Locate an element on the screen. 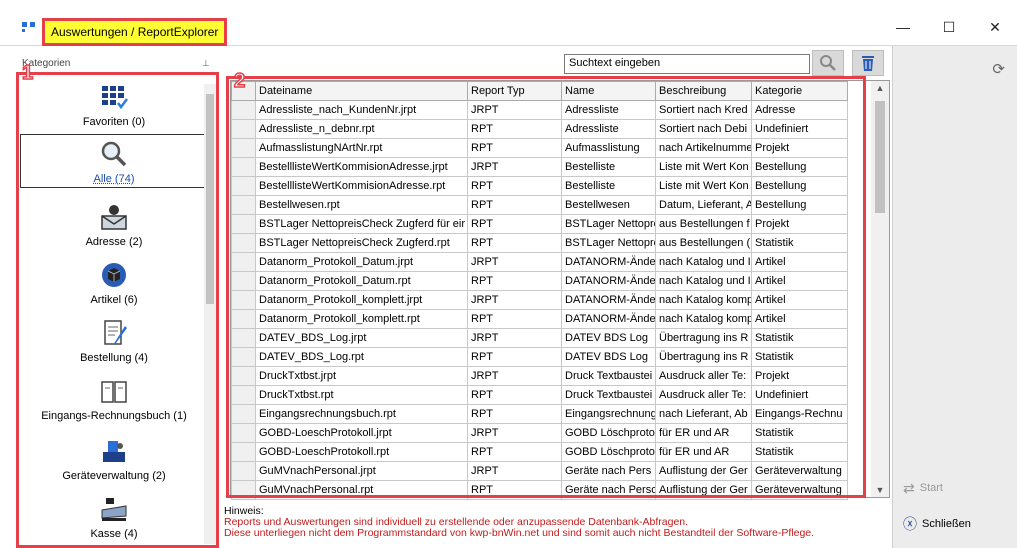 Image resolution: width=1017 pixels, height=548 pixels. column-header-report-typ: Report Typ is located at coordinates (514, 91).